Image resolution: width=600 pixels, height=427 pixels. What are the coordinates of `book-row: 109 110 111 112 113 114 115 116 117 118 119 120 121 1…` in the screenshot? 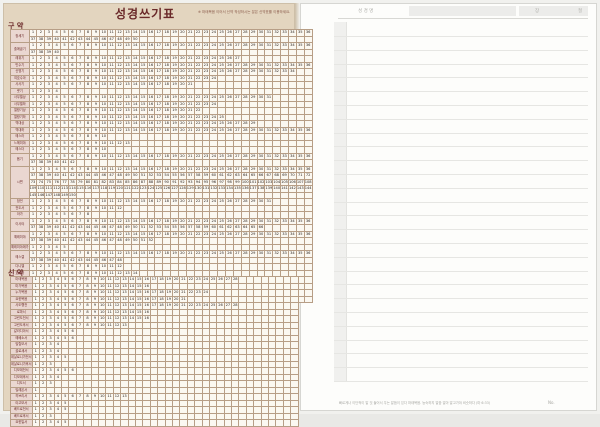 It's located at (162, 189).